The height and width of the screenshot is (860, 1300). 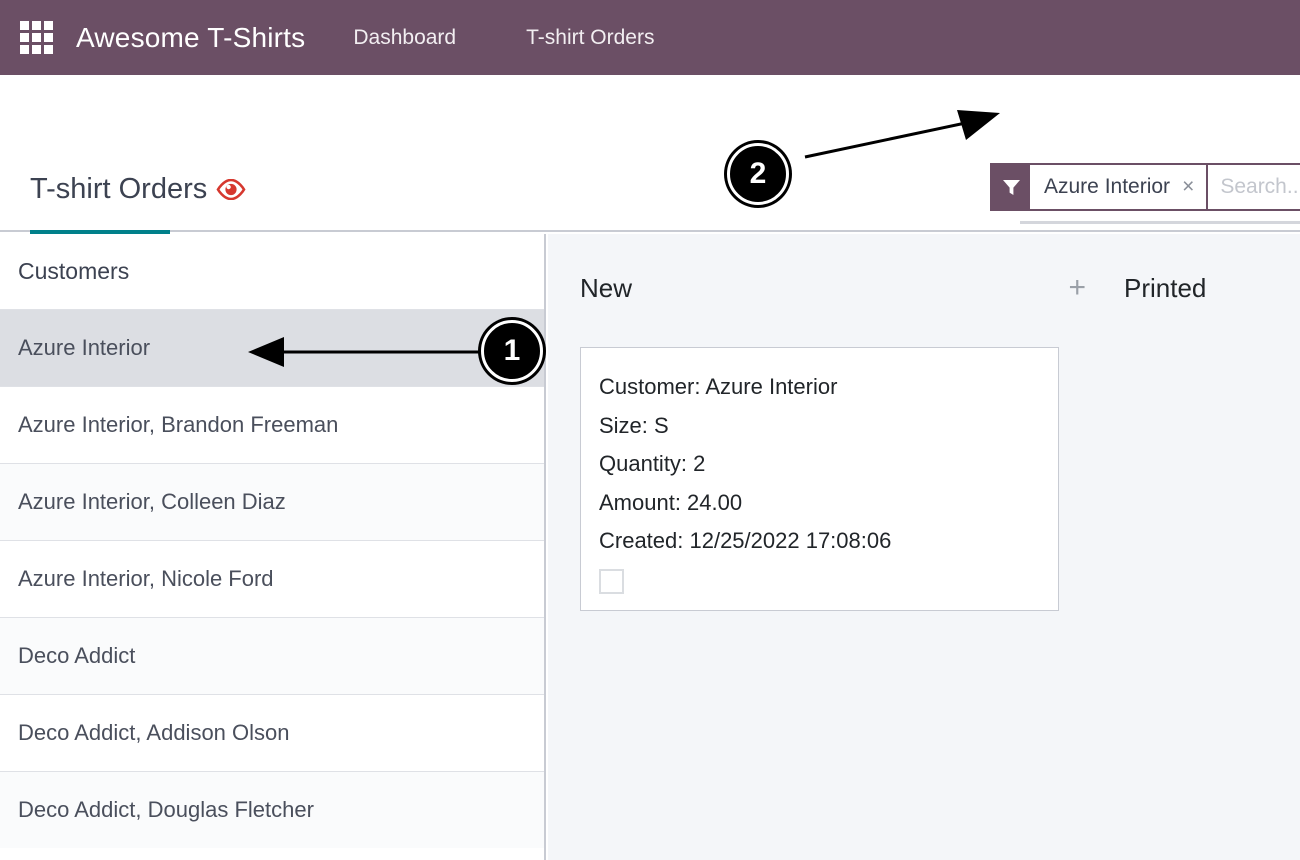 I want to click on facet-remove-icon: ×, so click(x=1194, y=187).